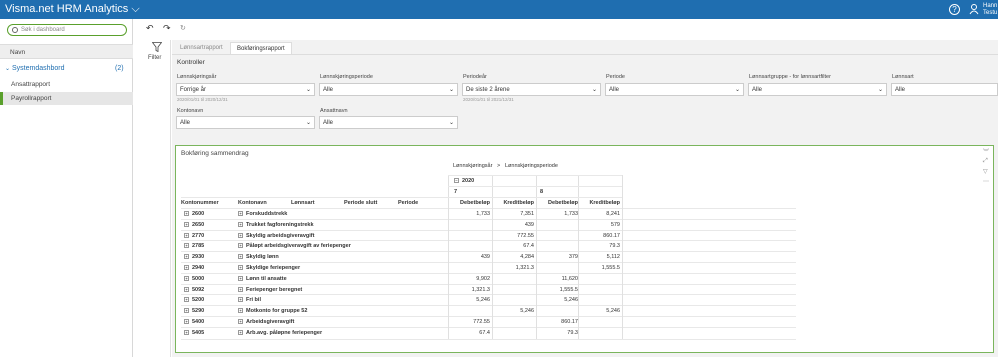 This screenshot has width=998, height=357. I want to click on select-value: Alle, so click(614, 90).